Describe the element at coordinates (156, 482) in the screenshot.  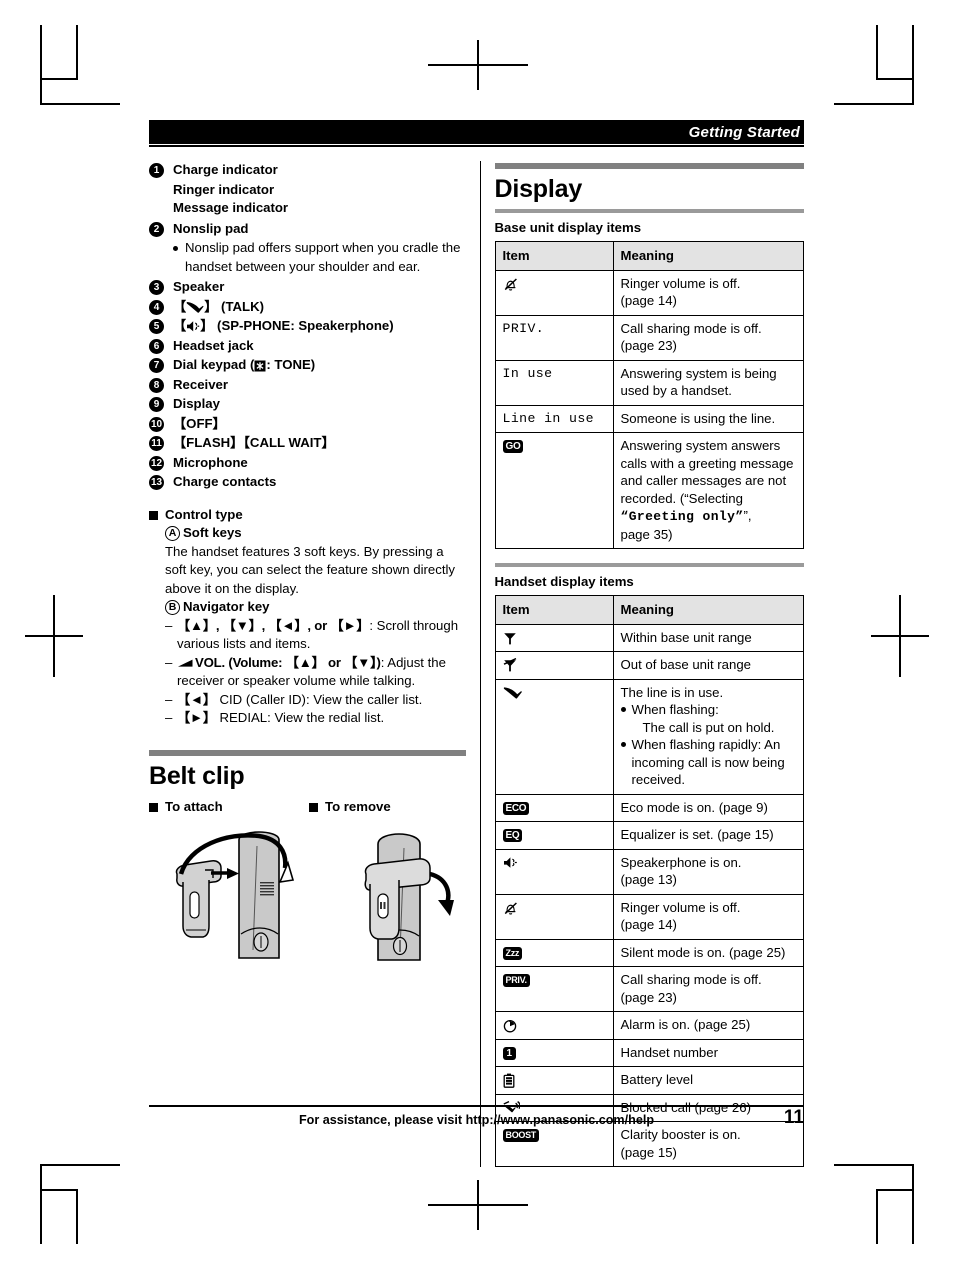
I see `item-number-badge: 13` at that location.